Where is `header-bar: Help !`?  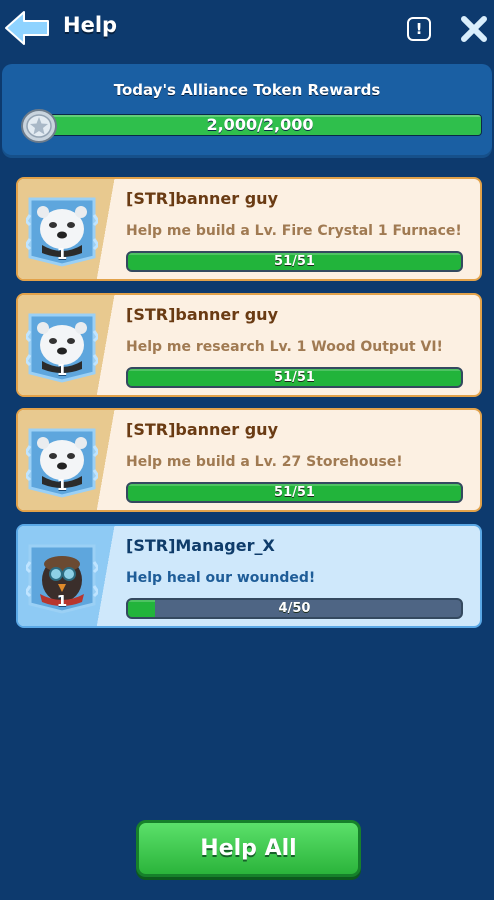
header-bar: Help ! is located at coordinates (247, 29).